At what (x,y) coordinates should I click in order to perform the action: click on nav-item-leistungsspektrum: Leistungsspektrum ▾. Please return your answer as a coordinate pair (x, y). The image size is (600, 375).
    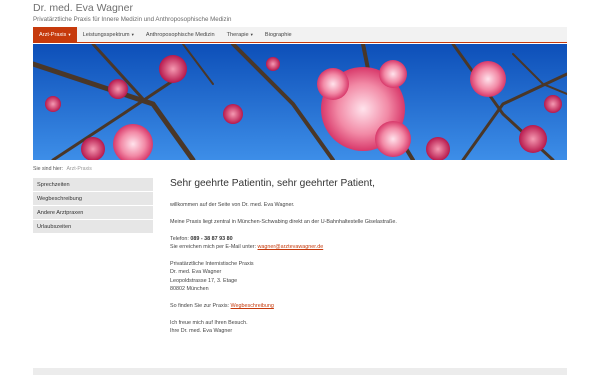
    Looking at the image, I should click on (108, 34).